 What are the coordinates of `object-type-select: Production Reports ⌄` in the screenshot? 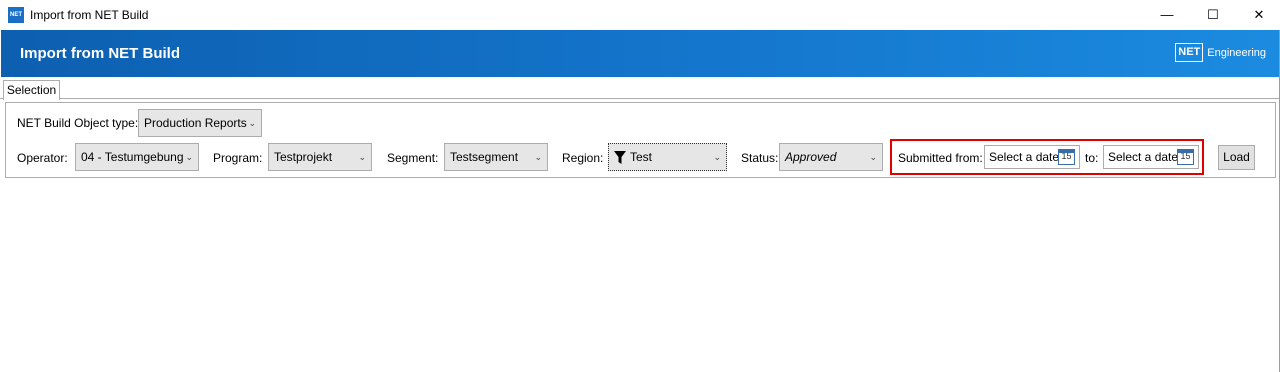 It's located at (200, 123).